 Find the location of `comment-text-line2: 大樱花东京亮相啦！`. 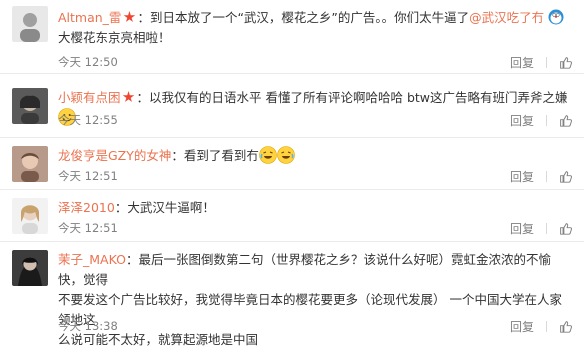

comment-text-line2: 大樱花东京亮相啦！ is located at coordinates (114, 37).